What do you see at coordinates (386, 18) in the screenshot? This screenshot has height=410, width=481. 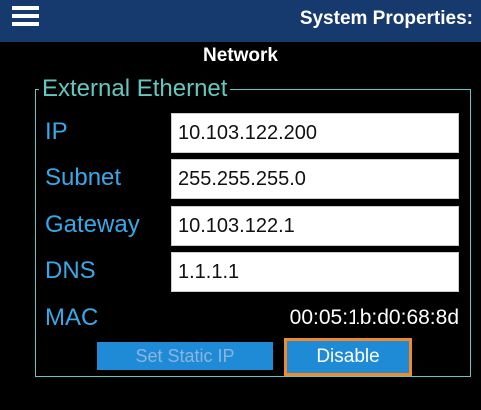 I see `page-title: System Properties:` at bounding box center [386, 18].